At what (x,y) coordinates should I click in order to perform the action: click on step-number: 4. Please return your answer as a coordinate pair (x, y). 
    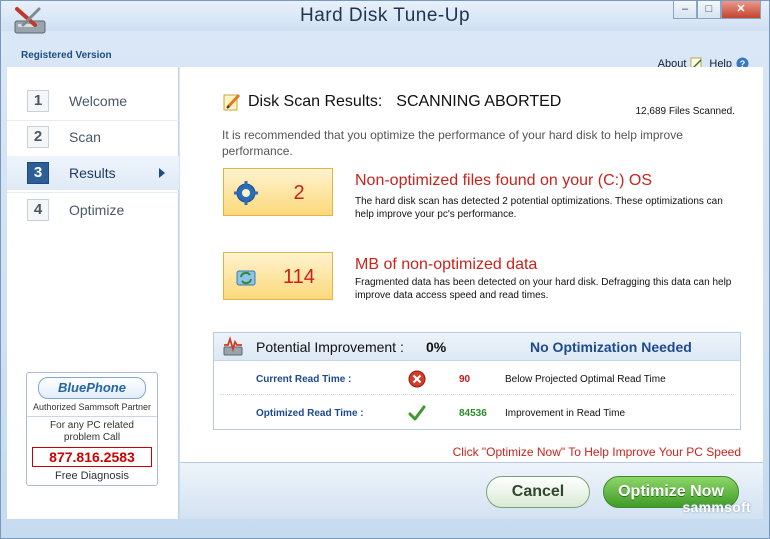
    Looking at the image, I should click on (38, 210).